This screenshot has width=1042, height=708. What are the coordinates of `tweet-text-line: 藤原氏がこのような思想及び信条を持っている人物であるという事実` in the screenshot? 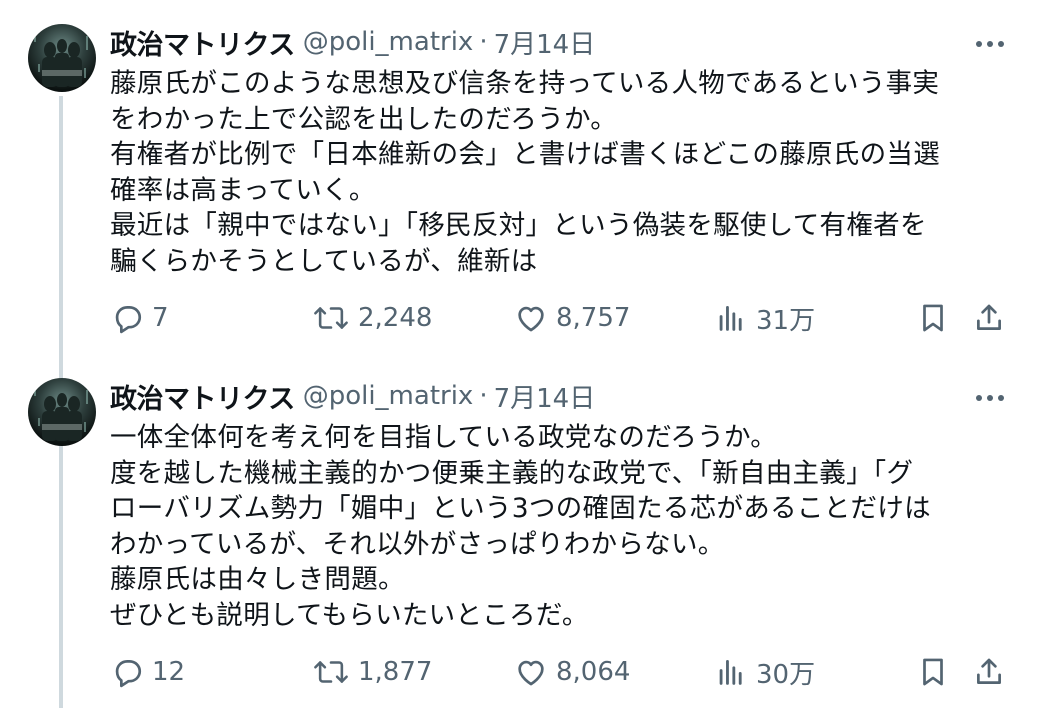 It's located at (525, 83).